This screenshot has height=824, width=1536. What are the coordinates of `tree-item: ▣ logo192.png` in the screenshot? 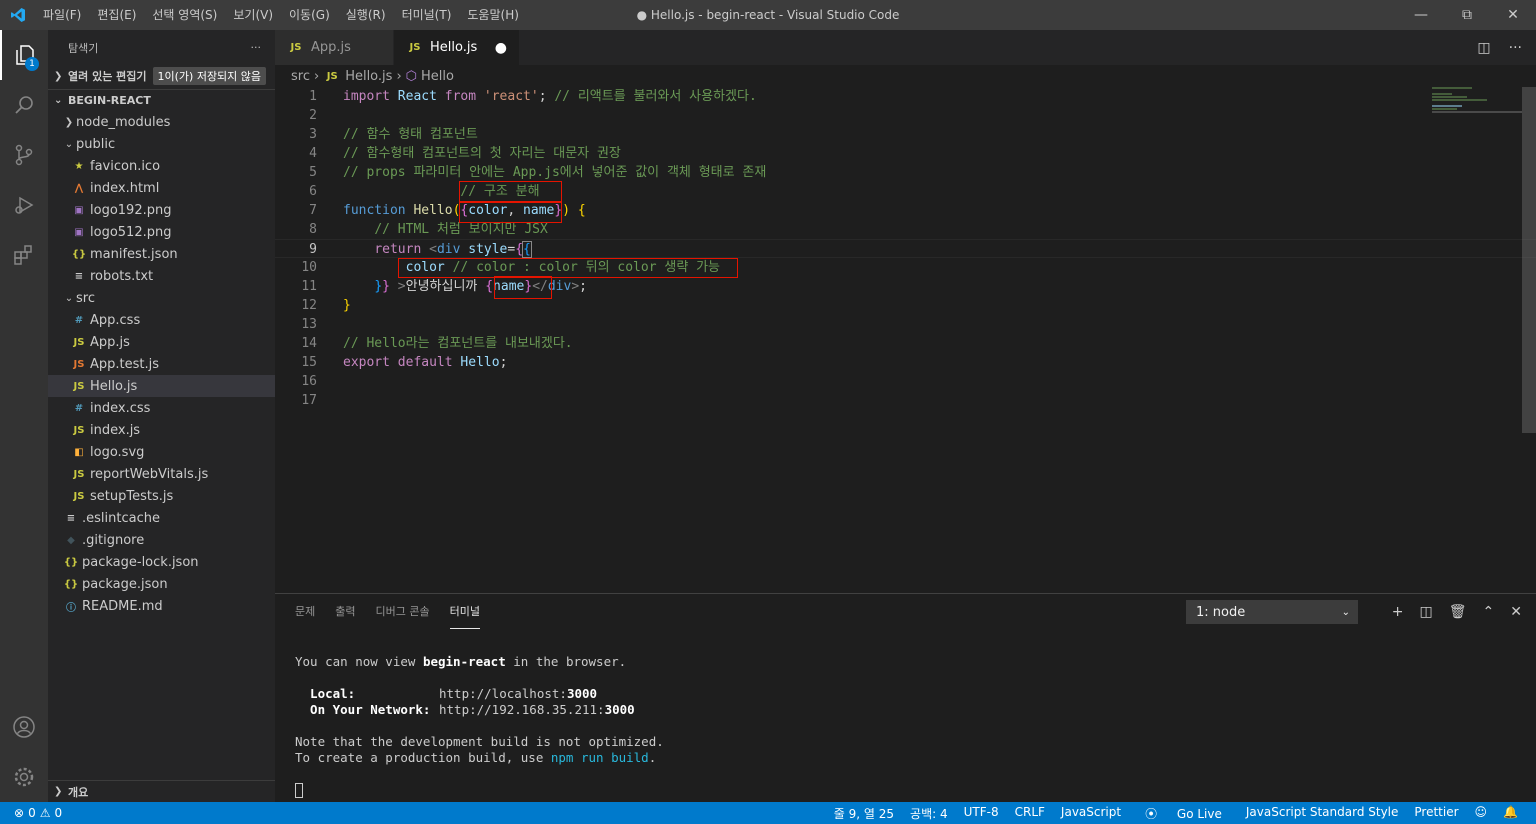 It's located at (161, 210).